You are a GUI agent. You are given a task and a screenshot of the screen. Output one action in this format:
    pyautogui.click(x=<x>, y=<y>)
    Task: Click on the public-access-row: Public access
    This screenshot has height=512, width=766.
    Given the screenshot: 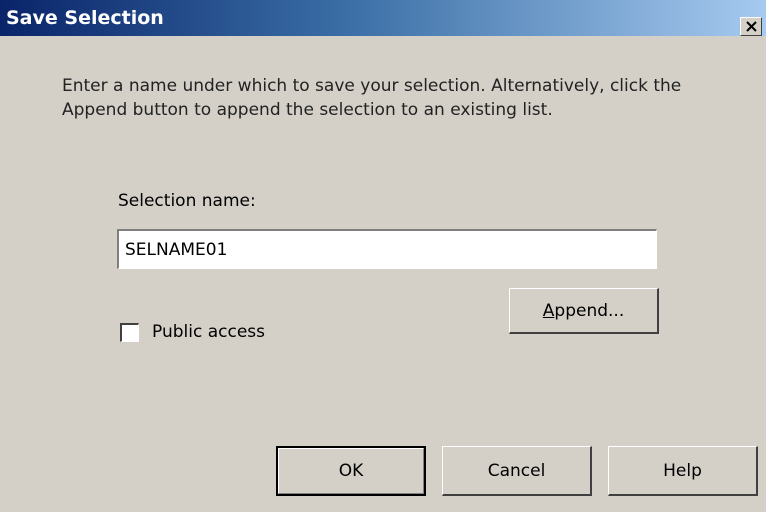 What is the action you would take?
    pyautogui.click(x=192, y=332)
    